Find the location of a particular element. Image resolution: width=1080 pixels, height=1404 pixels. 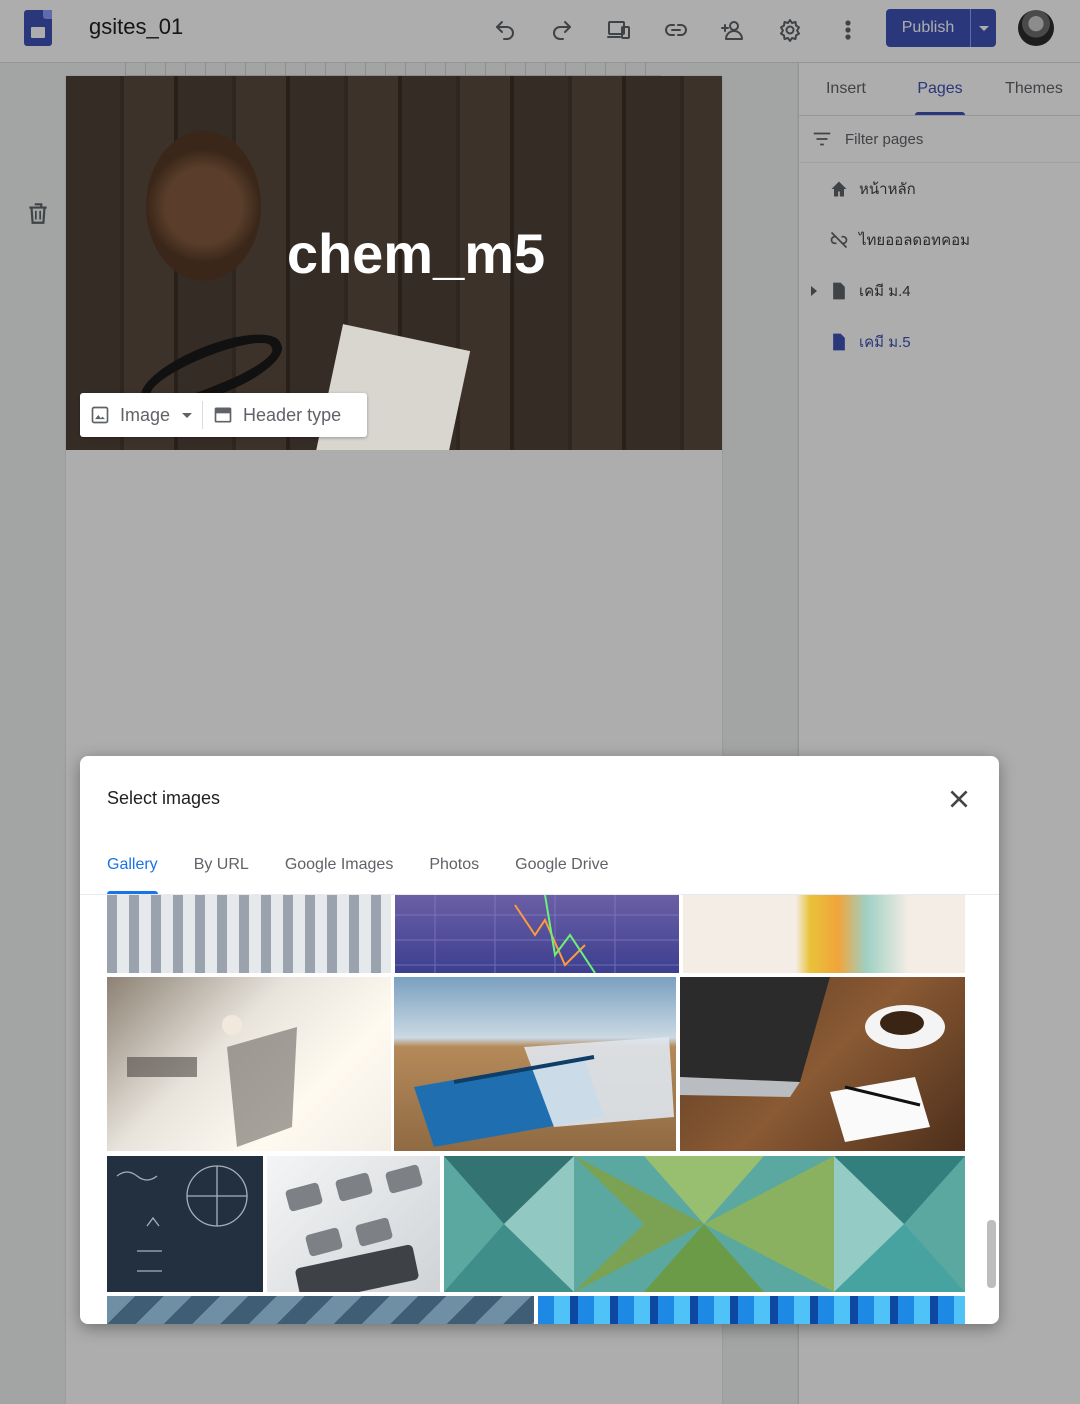

gallery-image-mixer is located at coordinates (249, 934).